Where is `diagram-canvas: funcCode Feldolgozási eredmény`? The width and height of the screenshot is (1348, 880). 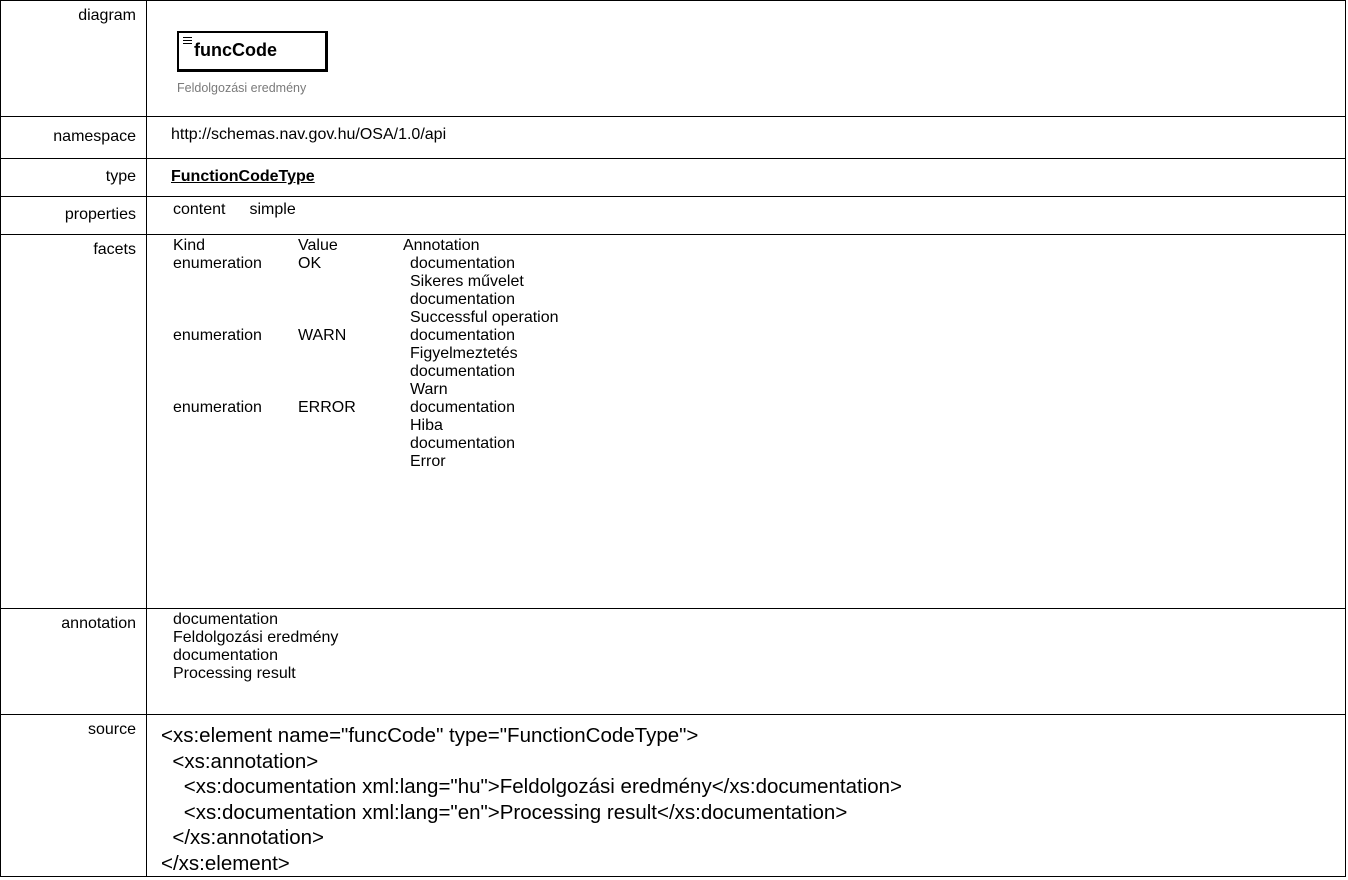 diagram-canvas: funcCode Feldolgozási eredmény is located at coordinates (746, 58).